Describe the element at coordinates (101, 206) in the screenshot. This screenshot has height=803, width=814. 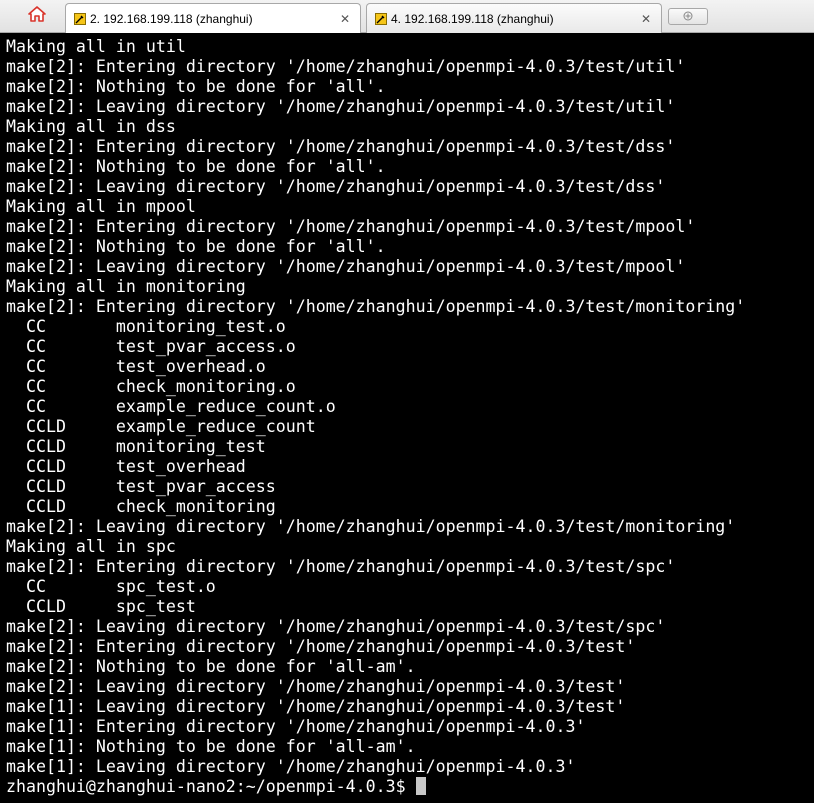
I see `terminal-line: Making all in mpool` at that location.